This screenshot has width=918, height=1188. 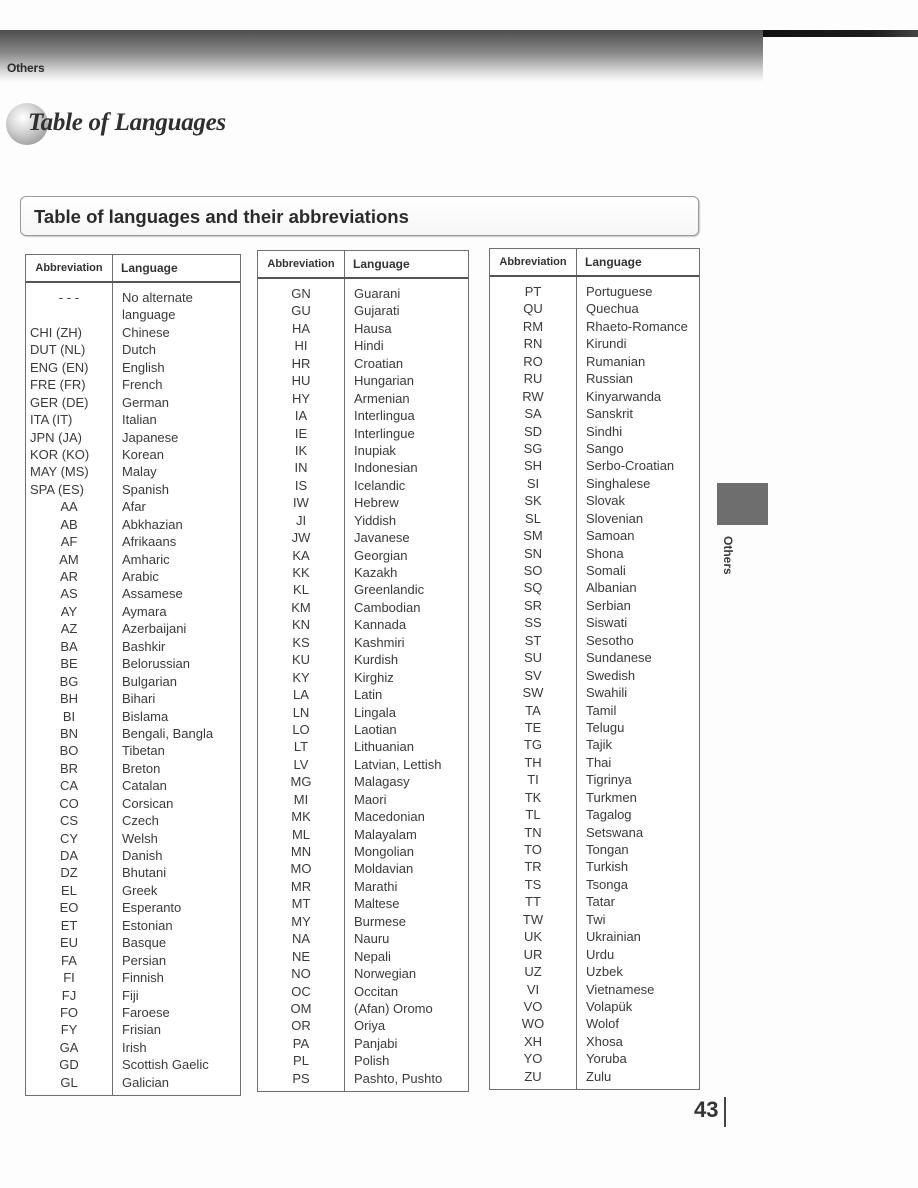 What do you see at coordinates (134, 1047) in the screenshot?
I see `language-cell: Irish` at bounding box center [134, 1047].